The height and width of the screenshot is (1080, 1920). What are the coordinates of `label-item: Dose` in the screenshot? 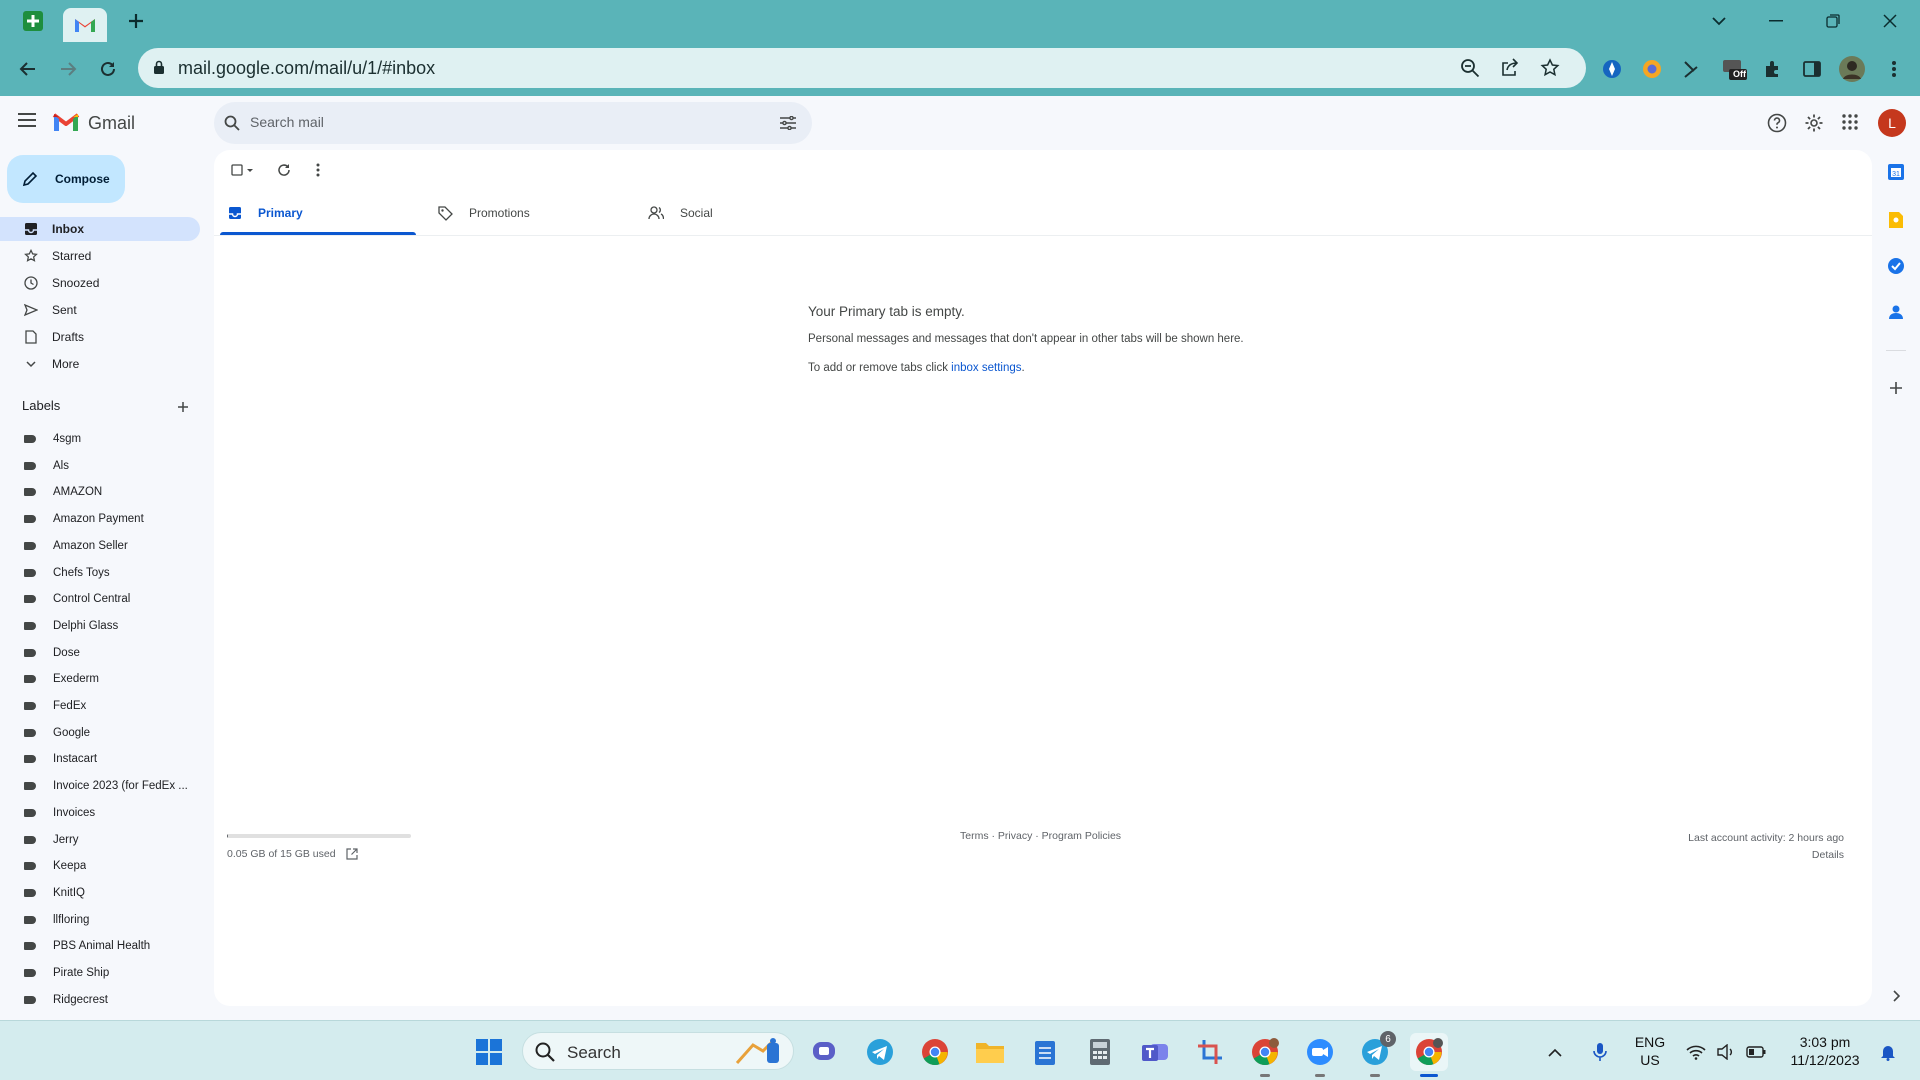 It's located at (100, 653).